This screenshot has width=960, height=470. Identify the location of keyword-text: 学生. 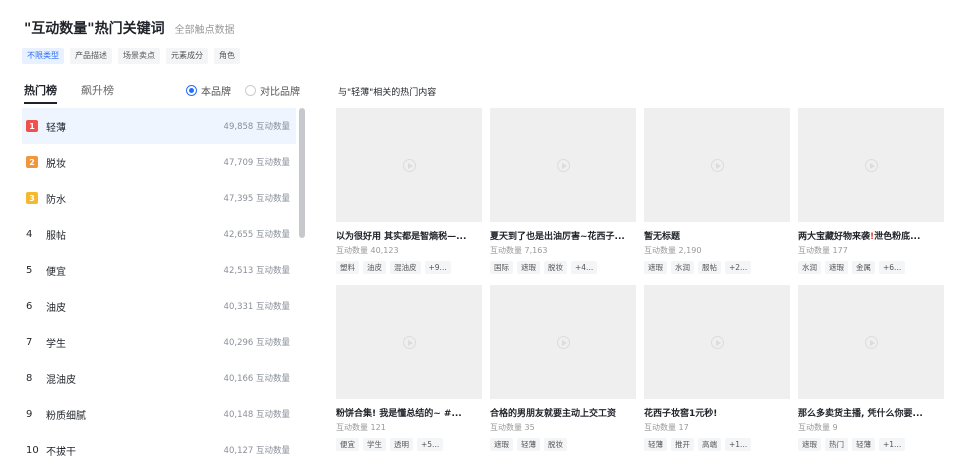
(56, 344).